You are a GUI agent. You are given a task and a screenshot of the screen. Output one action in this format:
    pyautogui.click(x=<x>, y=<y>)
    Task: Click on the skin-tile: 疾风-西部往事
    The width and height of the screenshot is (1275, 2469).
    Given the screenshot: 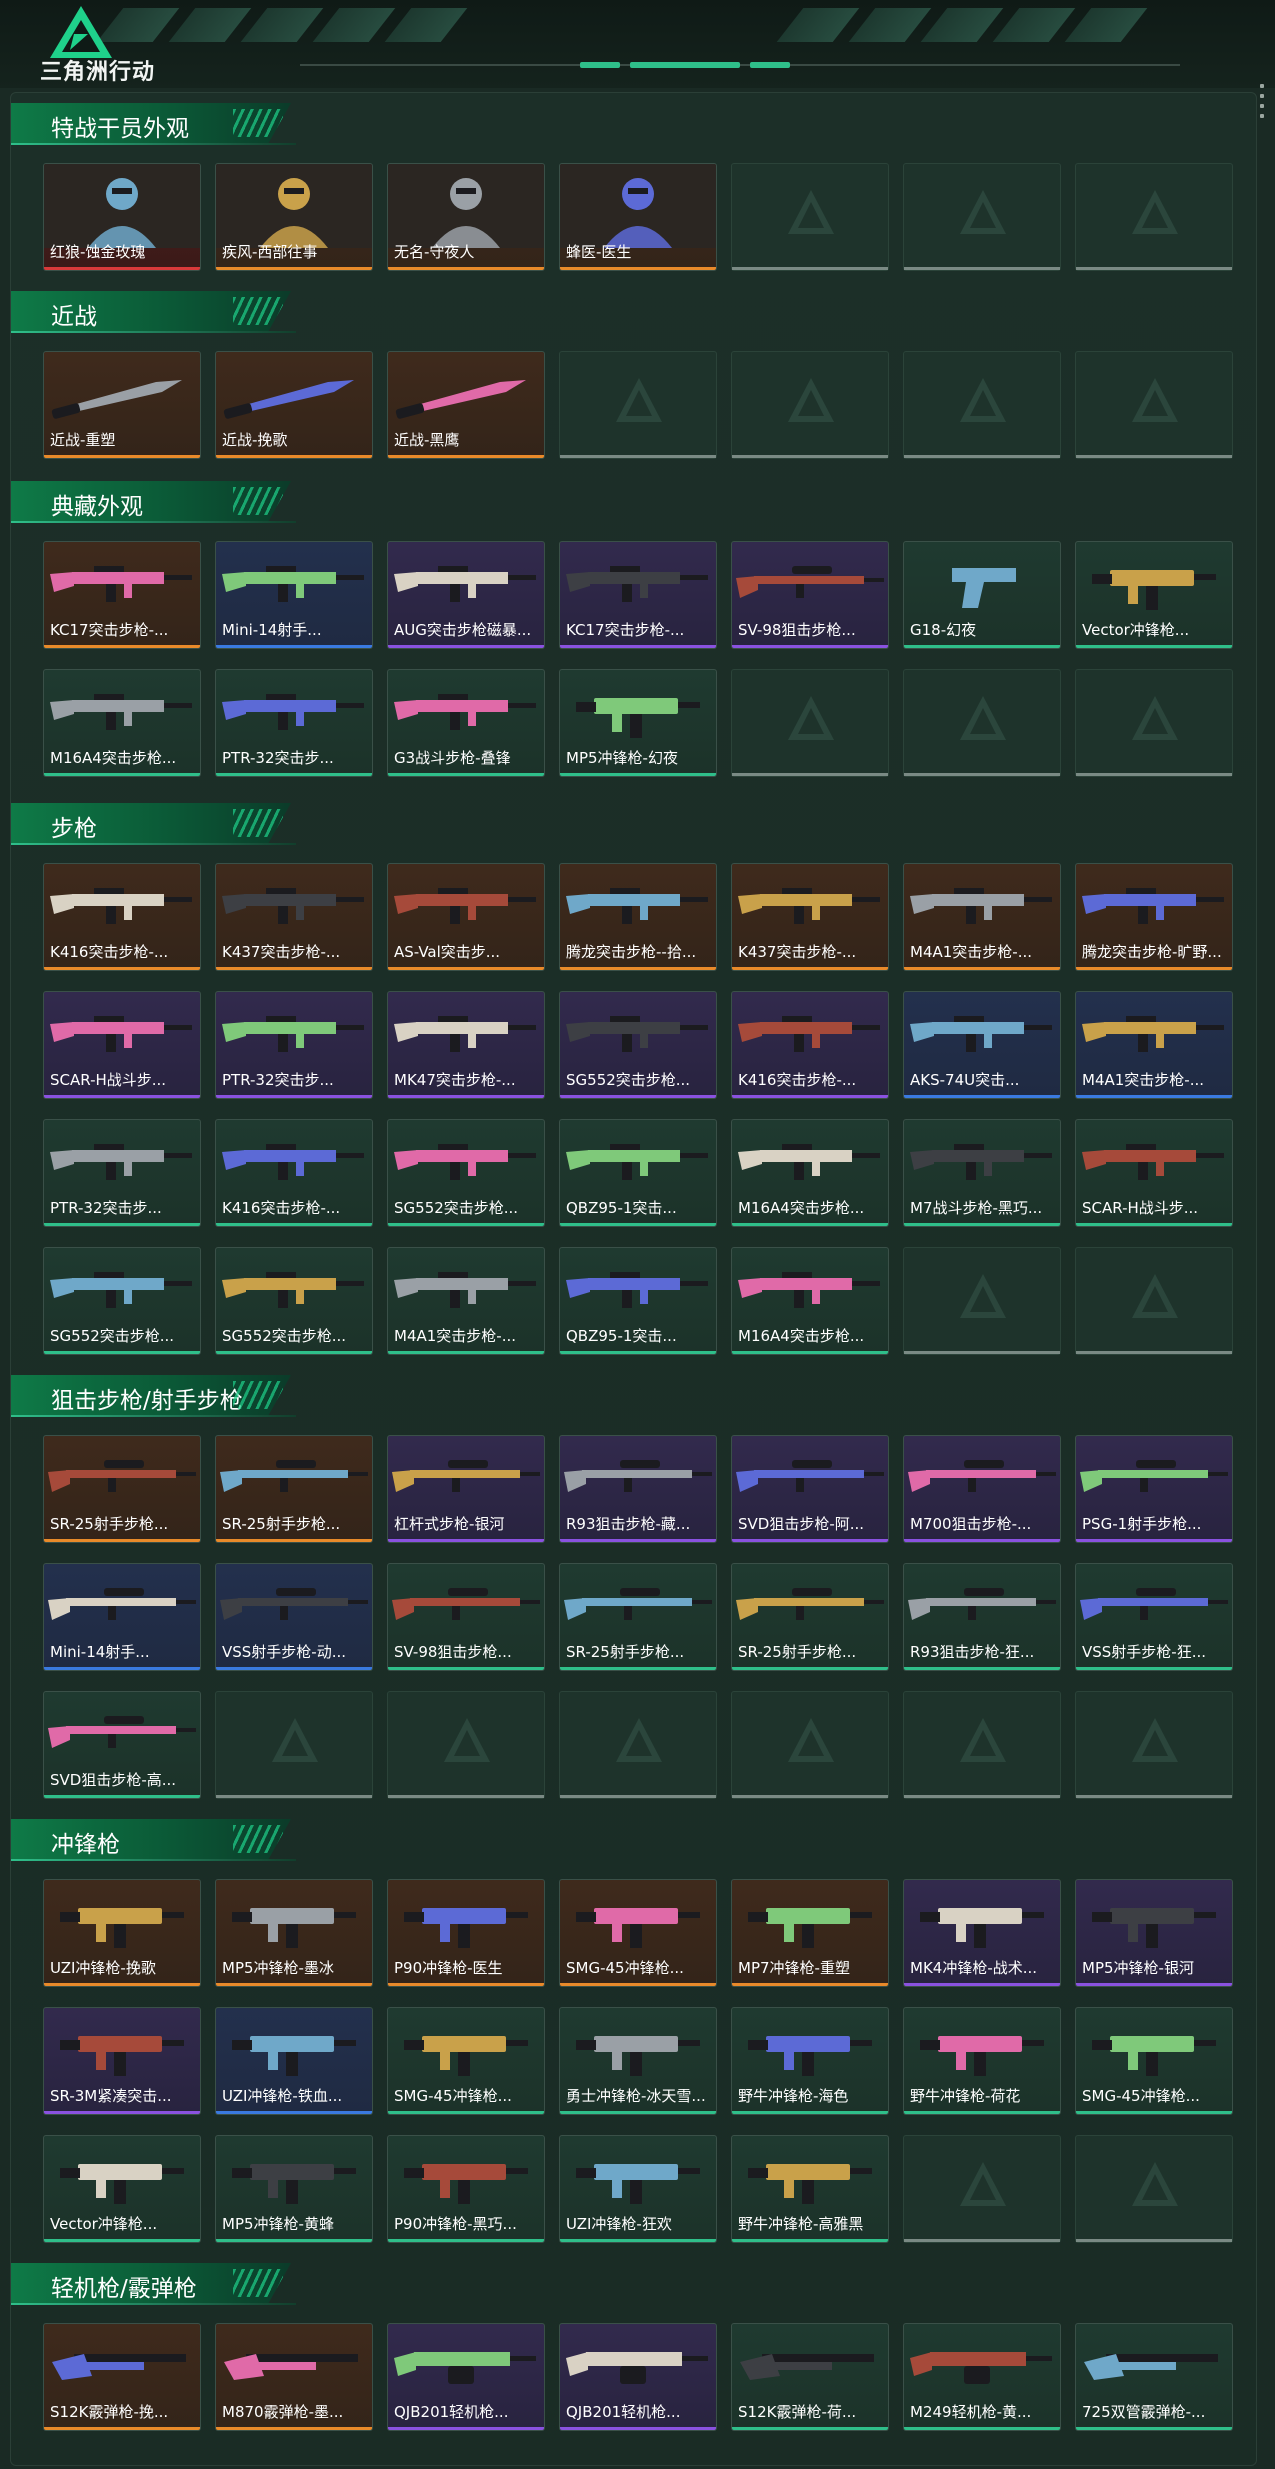 What is the action you would take?
    pyautogui.click(x=294, y=217)
    